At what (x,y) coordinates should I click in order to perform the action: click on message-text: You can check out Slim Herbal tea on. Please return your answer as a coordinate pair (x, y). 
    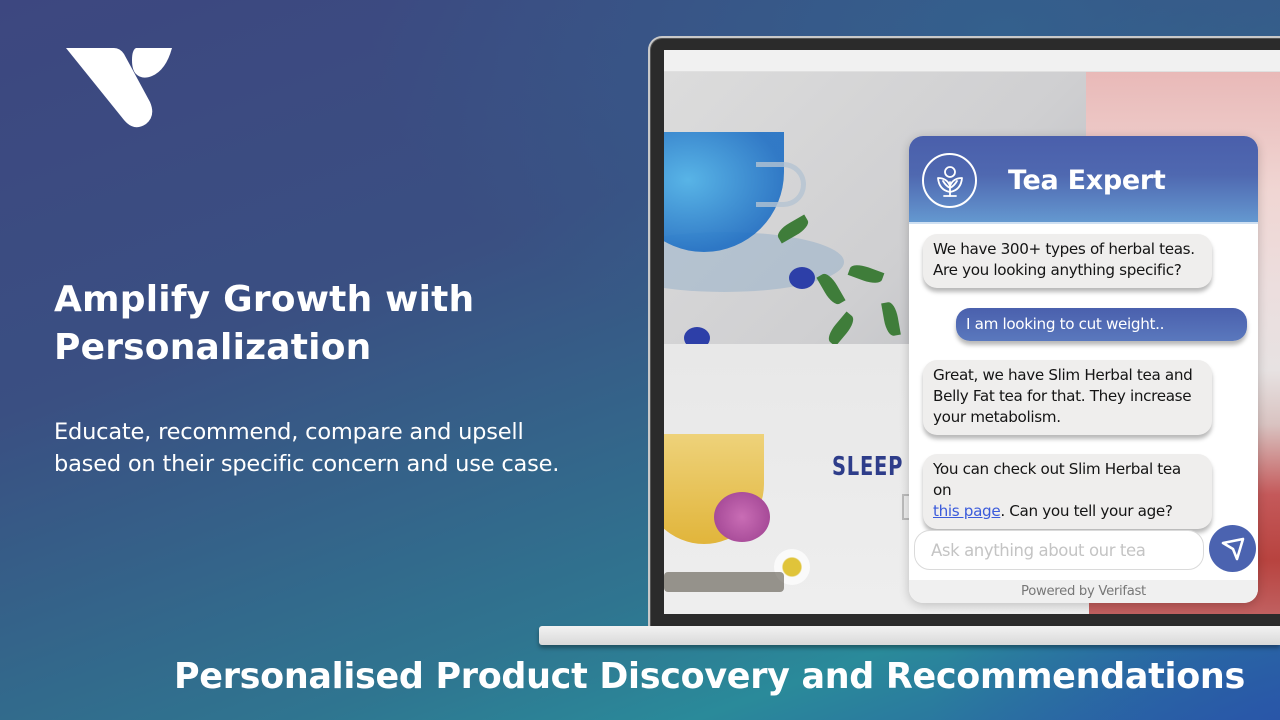
    Looking at the image, I should click on (1057, 479).